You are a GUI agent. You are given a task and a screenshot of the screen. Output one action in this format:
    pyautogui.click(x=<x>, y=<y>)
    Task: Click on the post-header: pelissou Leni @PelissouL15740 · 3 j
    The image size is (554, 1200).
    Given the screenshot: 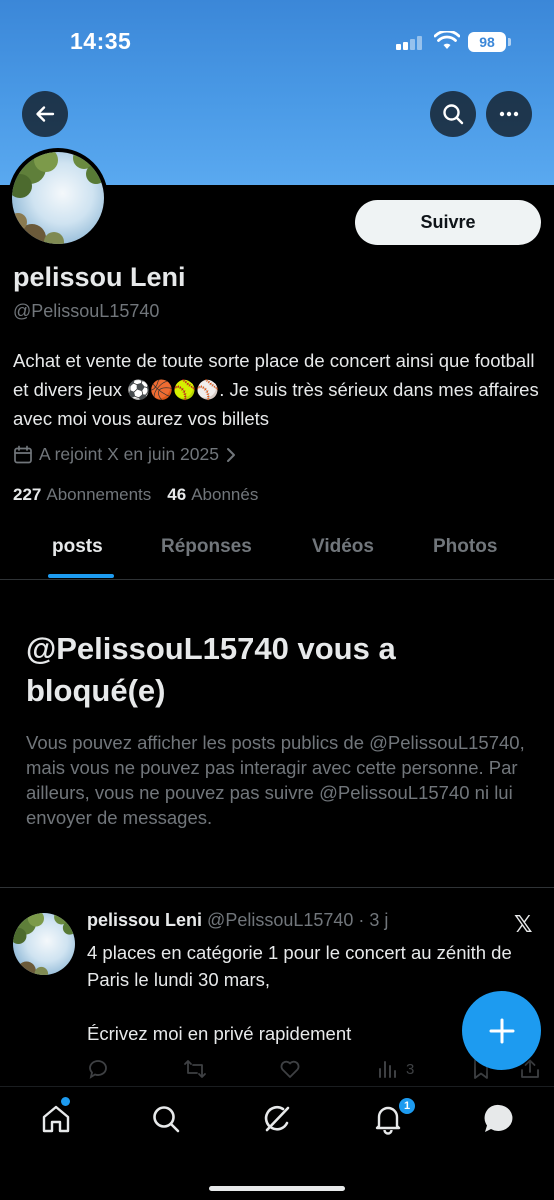 What is the action you would take?
    pyautogui.click(x=237, y=920)
    